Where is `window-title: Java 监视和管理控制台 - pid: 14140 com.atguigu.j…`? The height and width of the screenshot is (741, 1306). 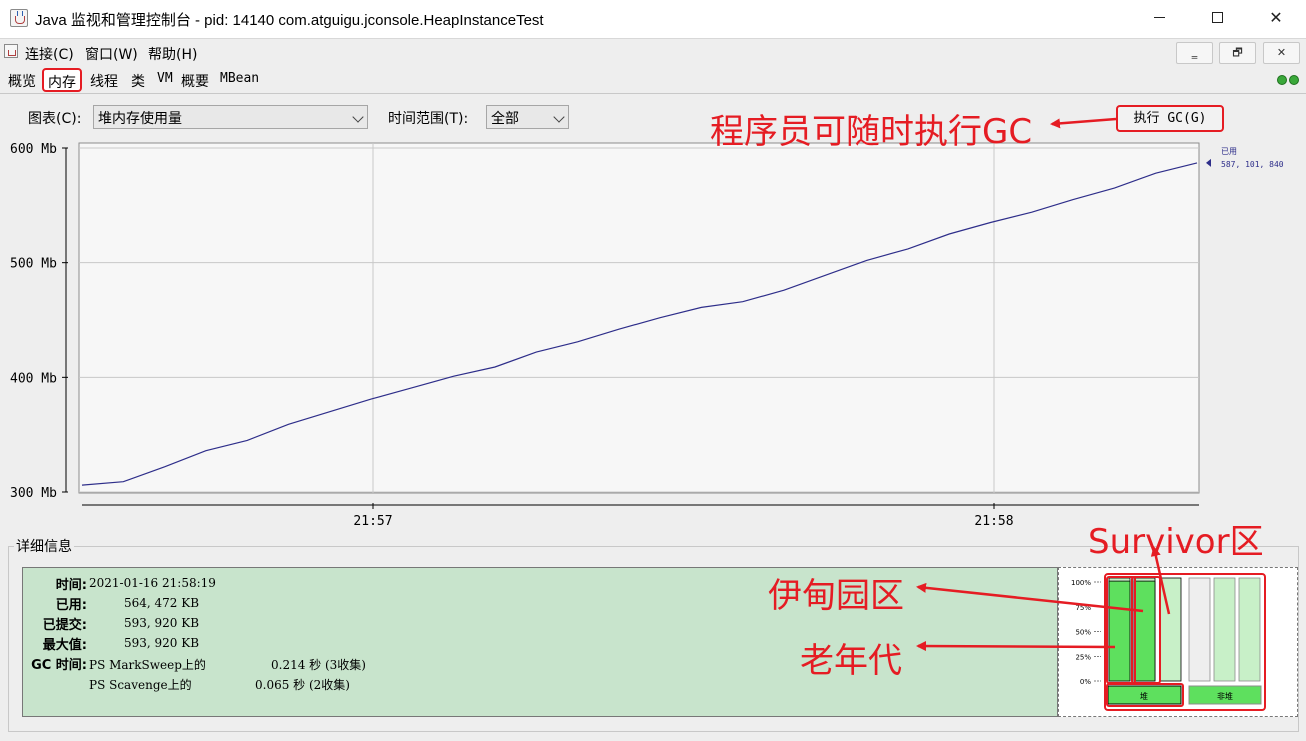 window-title: Java 监视和管理控制台 - pid: 14140 com.atguigu.j… is located at coordinates (289, 20).